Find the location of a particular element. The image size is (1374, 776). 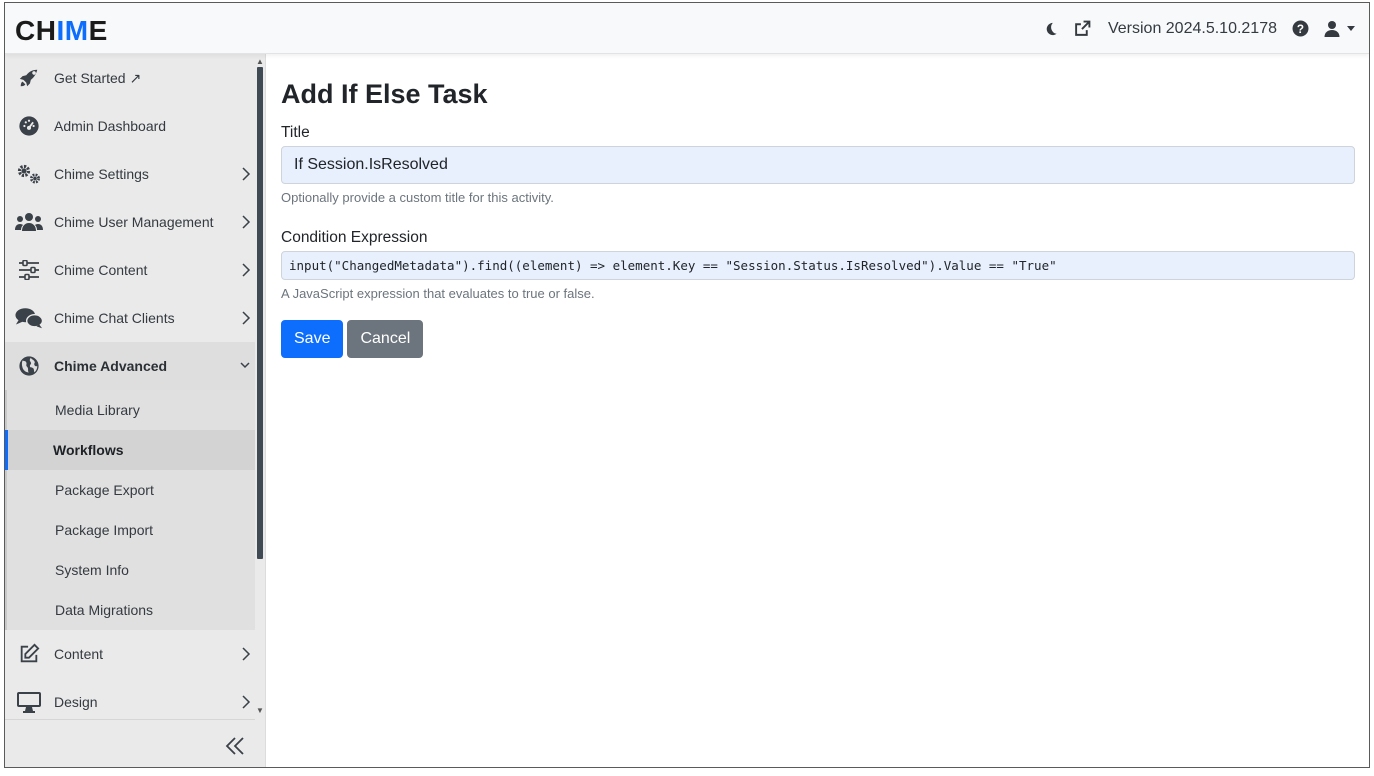

scroll-up-arrow: ▲ is located at coordinates (260, 61).